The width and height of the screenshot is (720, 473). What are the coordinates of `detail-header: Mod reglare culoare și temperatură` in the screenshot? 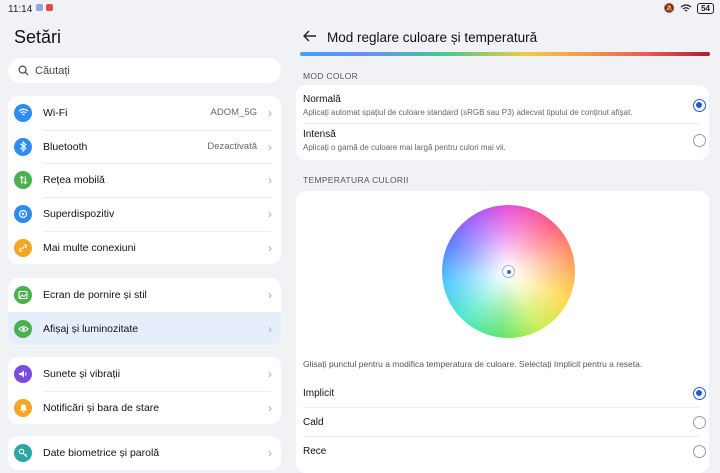 It's located at (505, 39).